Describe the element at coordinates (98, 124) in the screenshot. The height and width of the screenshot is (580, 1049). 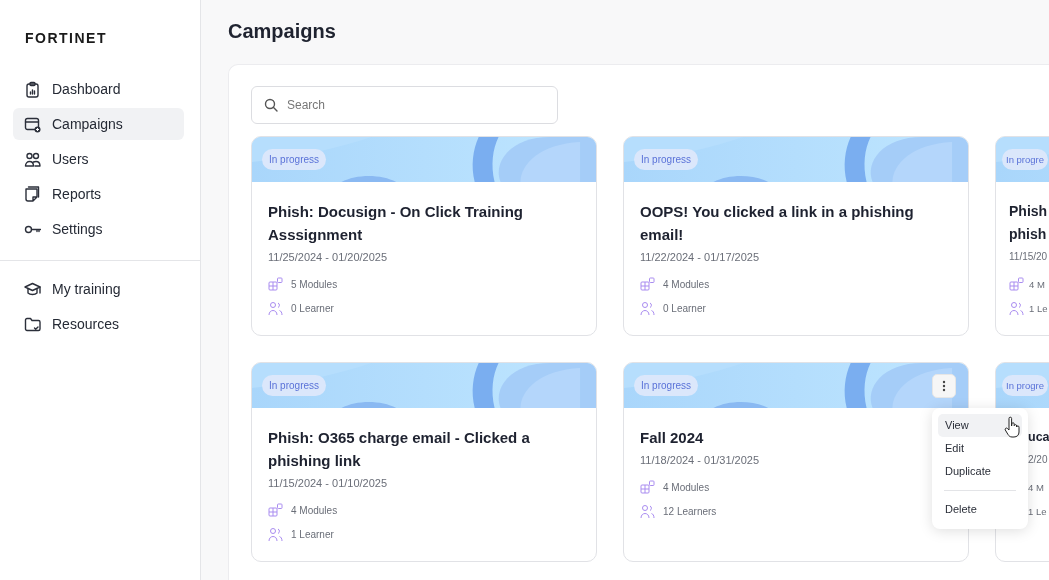
I see `sidebar-item: Campaigns` at that location.